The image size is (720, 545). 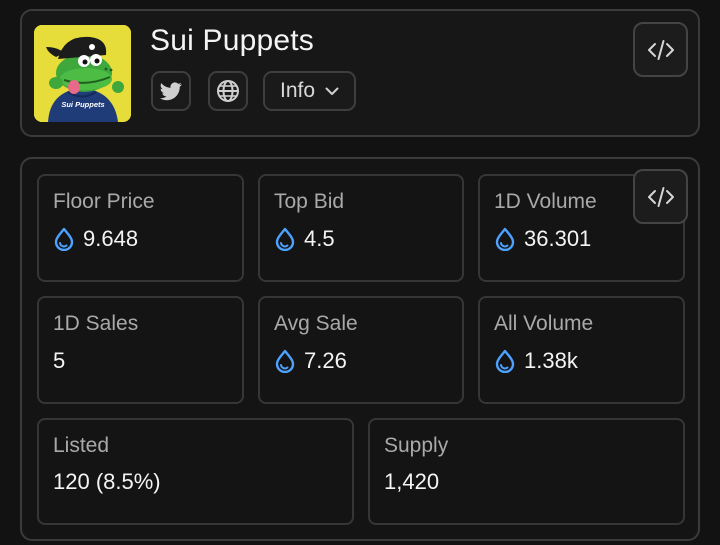 I want to click on stat-label: Supply, so click(x=416, y=445).